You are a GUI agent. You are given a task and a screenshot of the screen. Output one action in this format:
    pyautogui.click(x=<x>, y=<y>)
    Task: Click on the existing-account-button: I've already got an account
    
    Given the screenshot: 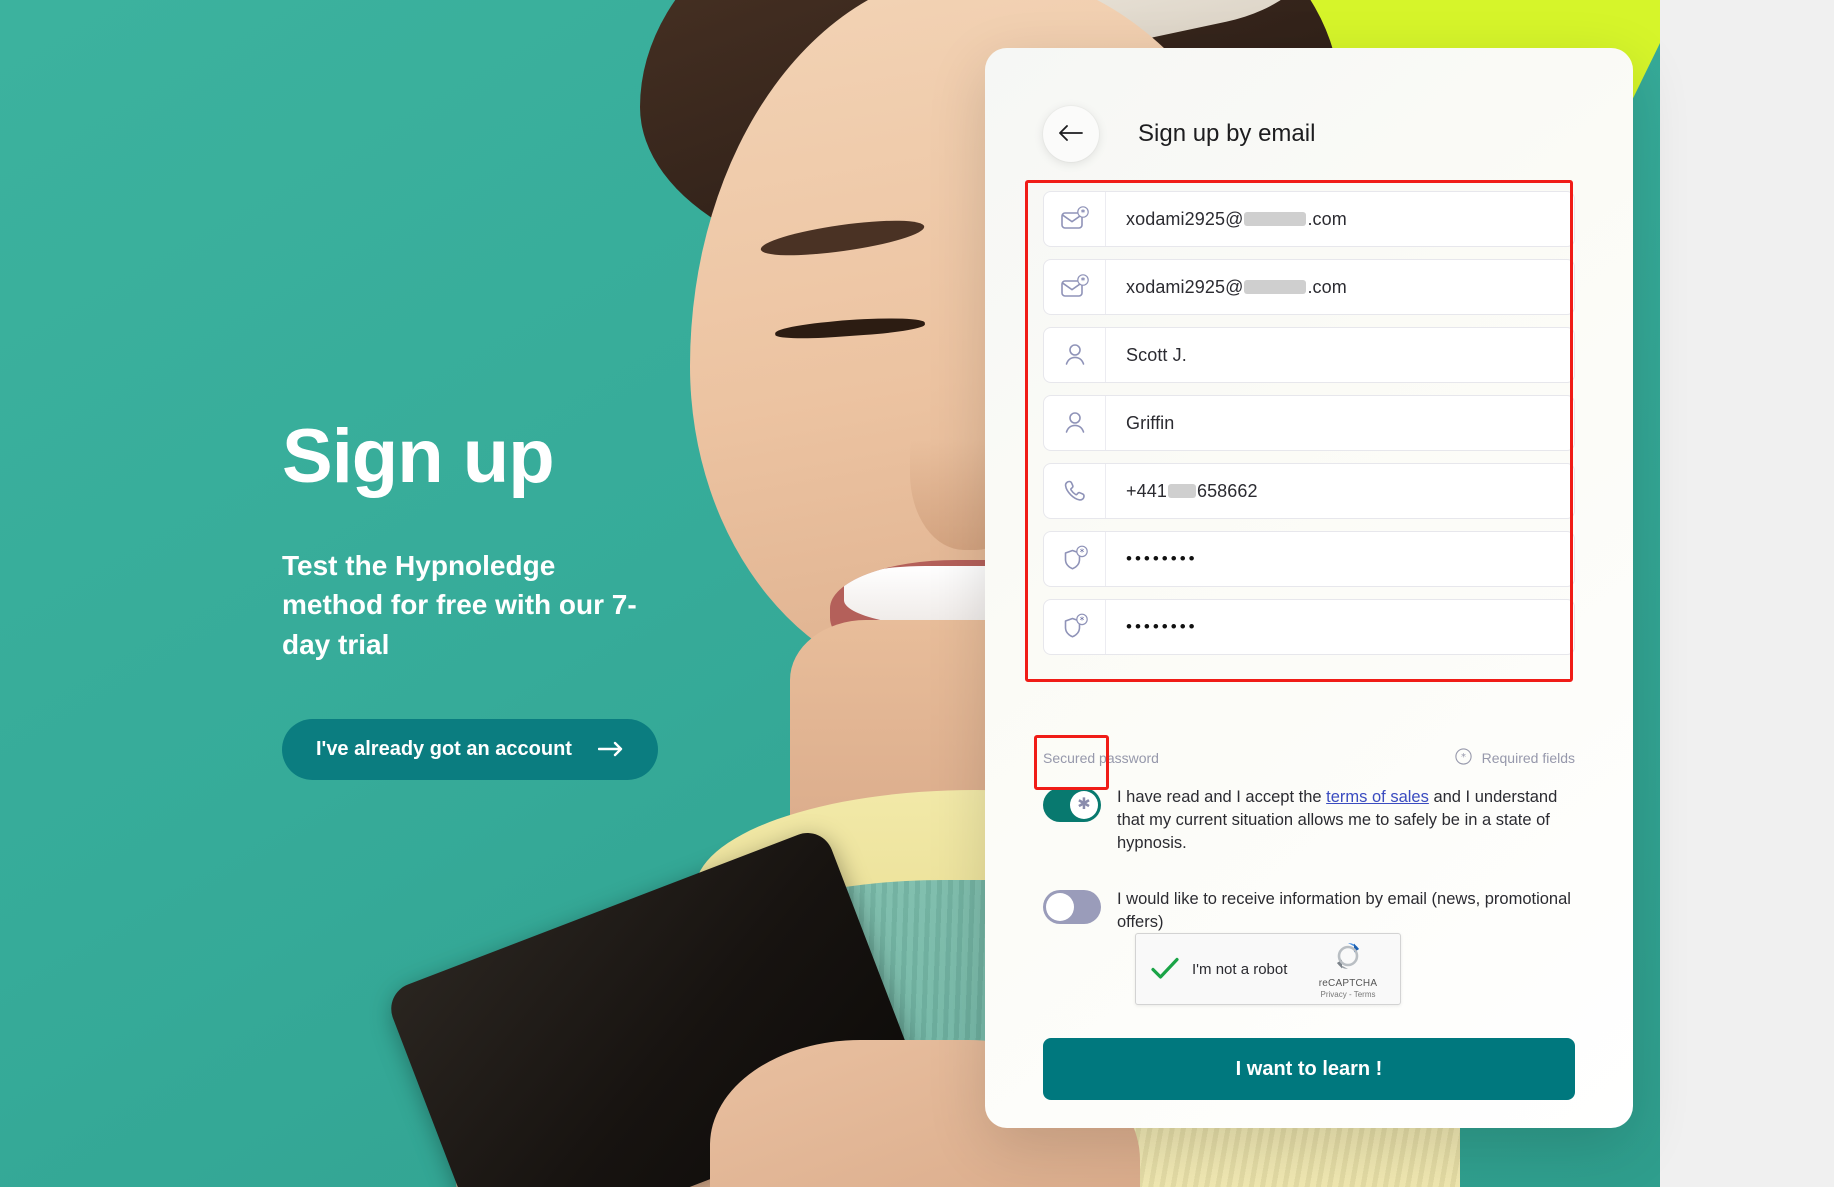 What is the action you would take?
    pyautogui.click(x=470, y=749)
    